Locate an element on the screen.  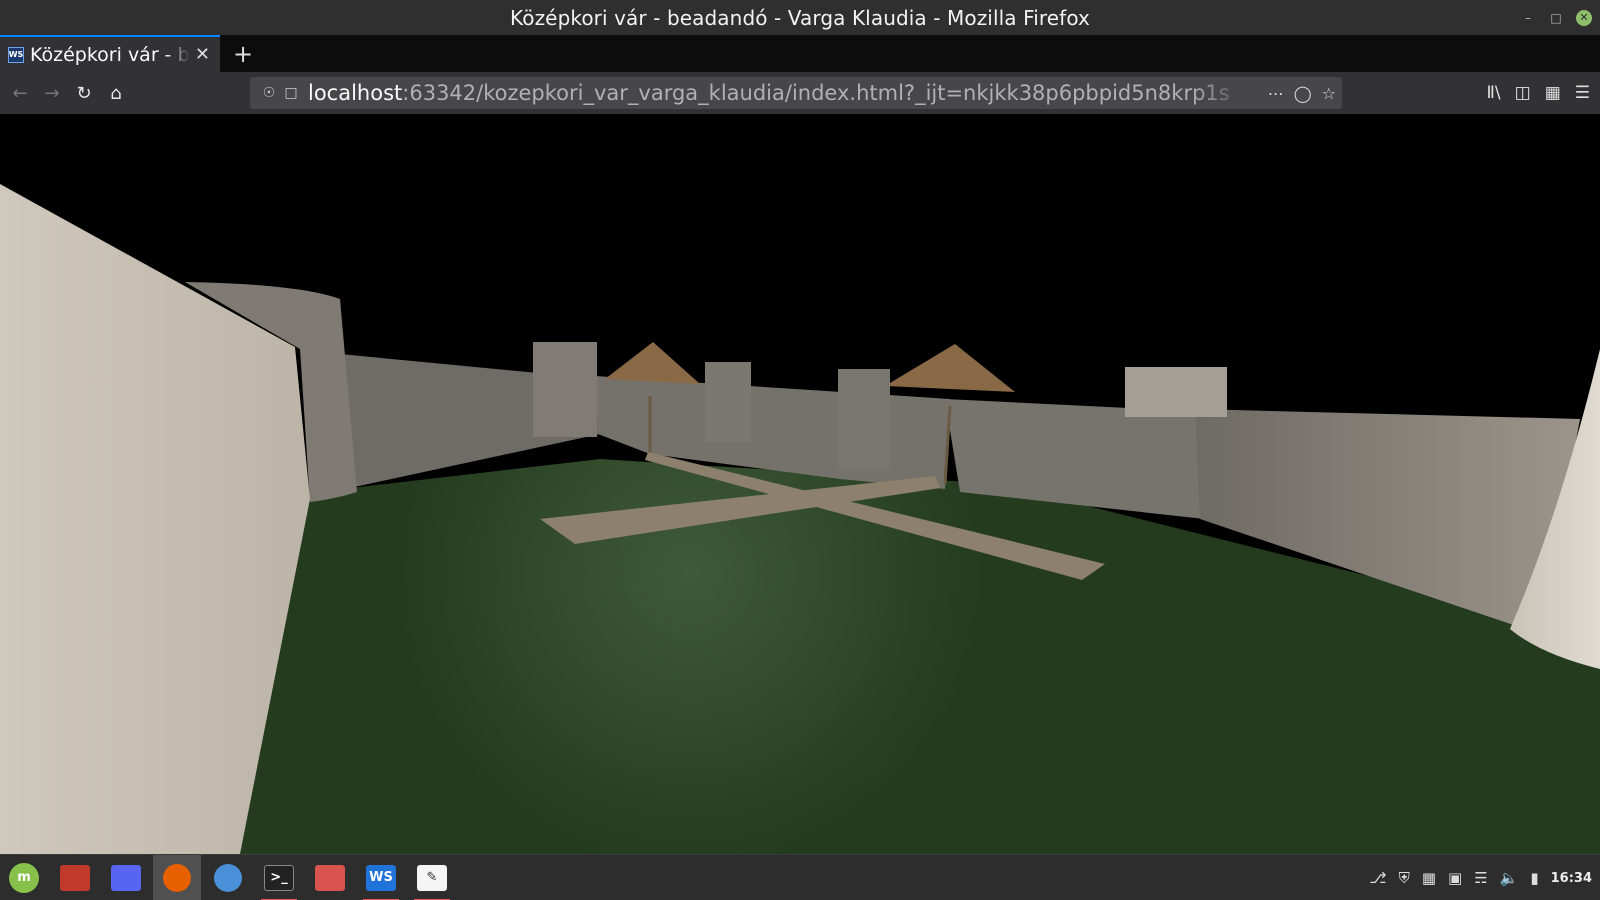
page-info-icon: □ is located at coordinates (291, 93).